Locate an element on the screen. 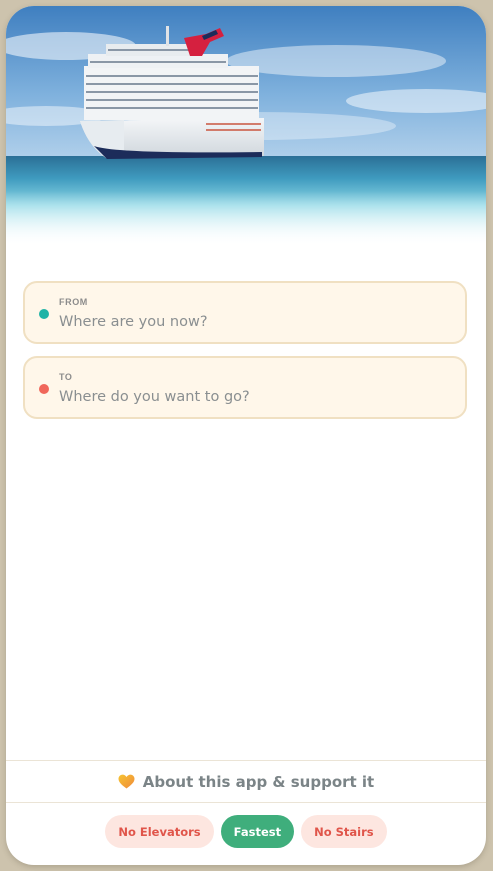 The image size is (493, 871). about-link-label: About this app & support it is located at coordinates (258, 781).